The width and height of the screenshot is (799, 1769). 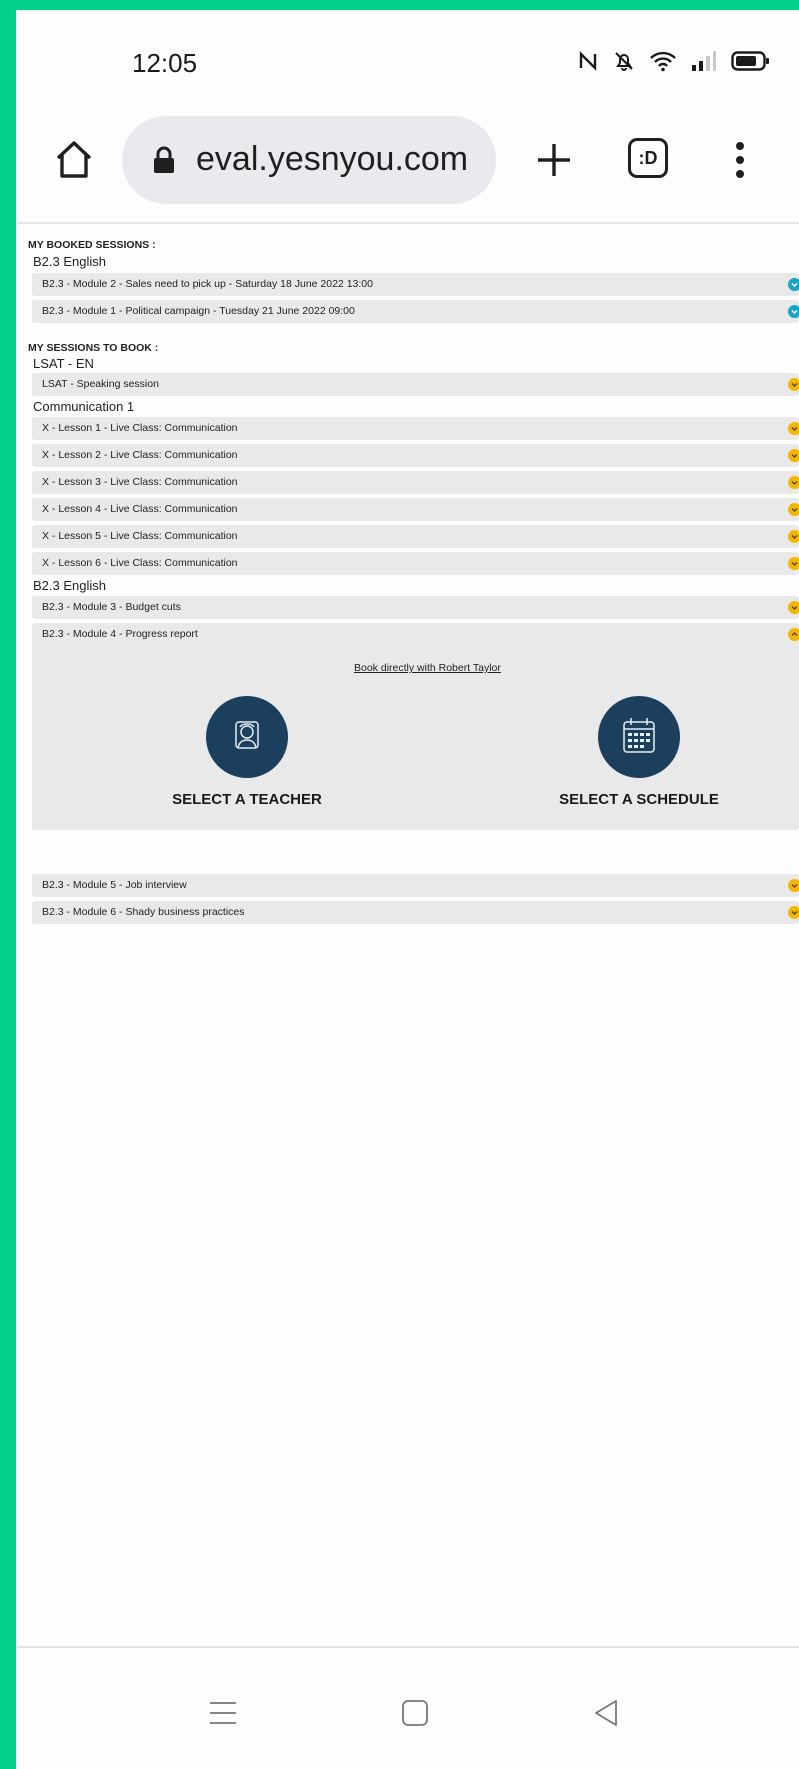 What do you see at coordinates (624, 63) in the screenshot?
I see `bell-off-icon` at bounding box center [624, 63].